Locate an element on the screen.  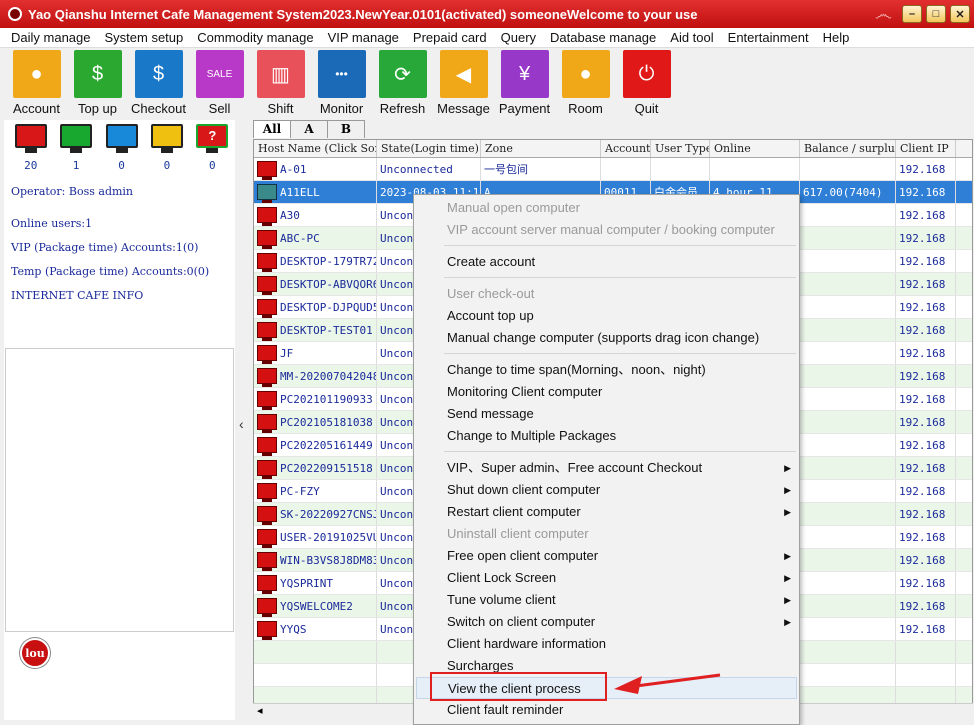
table-cell-balance is located at coordinates (848, 307).